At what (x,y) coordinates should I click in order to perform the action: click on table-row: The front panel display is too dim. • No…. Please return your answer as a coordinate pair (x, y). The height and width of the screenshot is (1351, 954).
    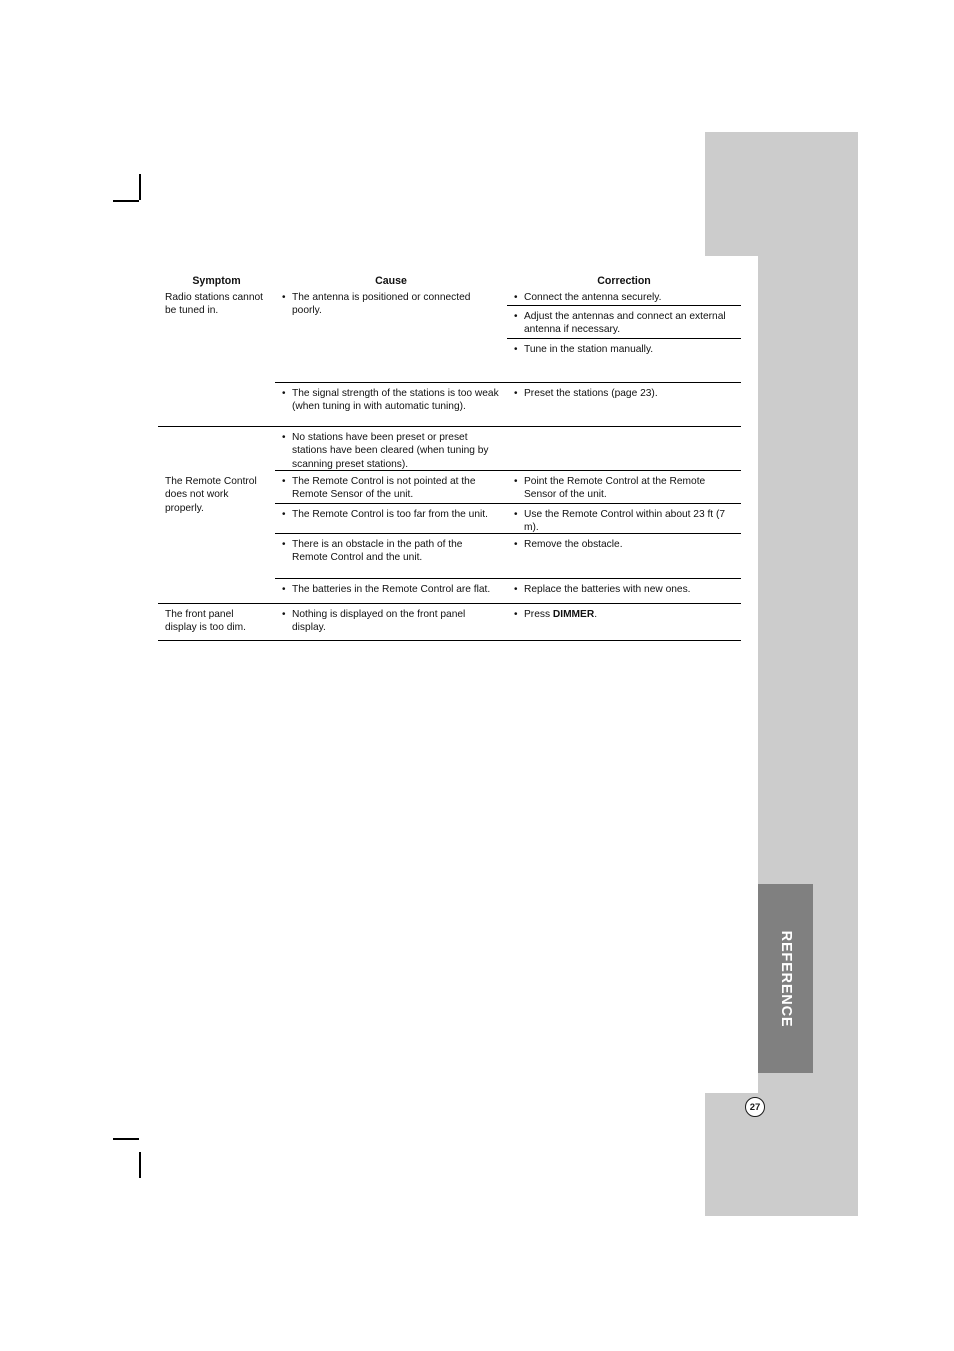
    Looking at the image, I should click on (449, 622).